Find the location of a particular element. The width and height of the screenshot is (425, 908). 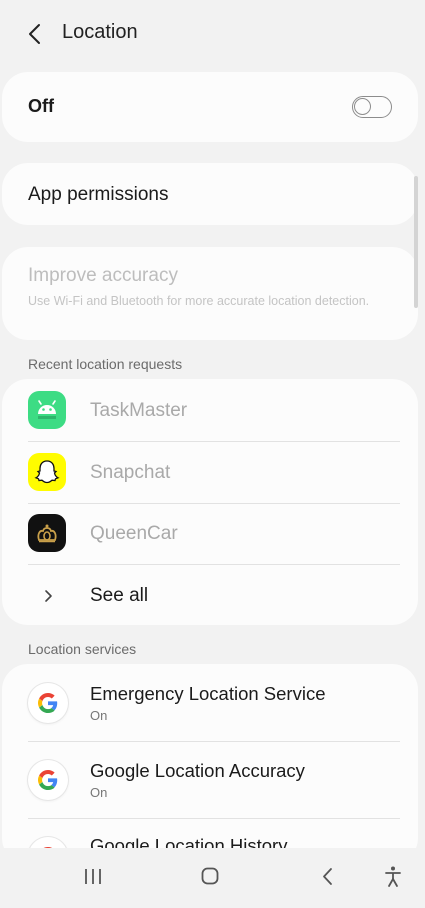

page-title: Location is located at coordinates (100, 32).